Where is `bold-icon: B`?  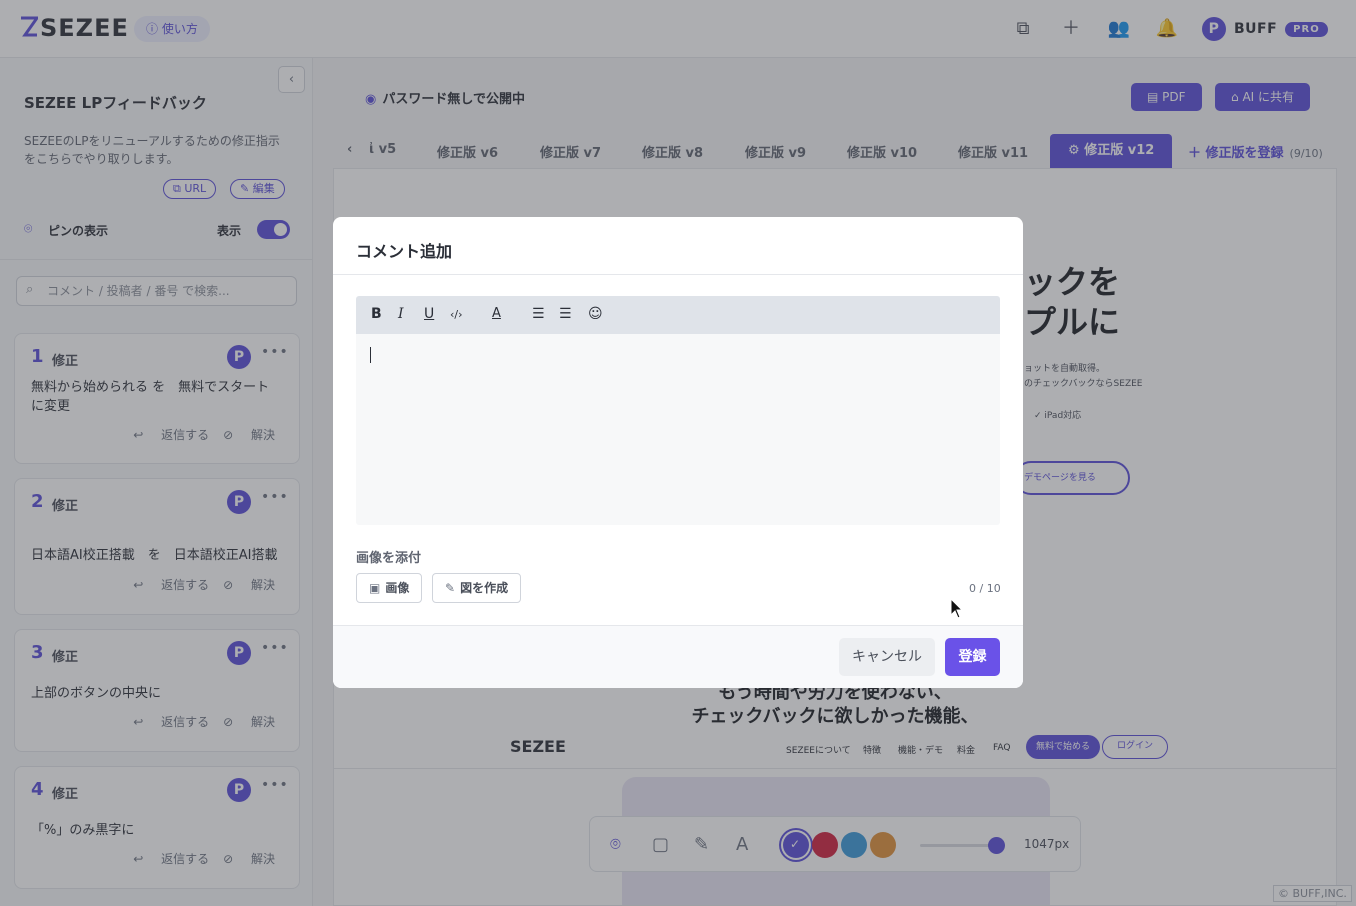
bold-icon: B is located at coordinates (376, 314).